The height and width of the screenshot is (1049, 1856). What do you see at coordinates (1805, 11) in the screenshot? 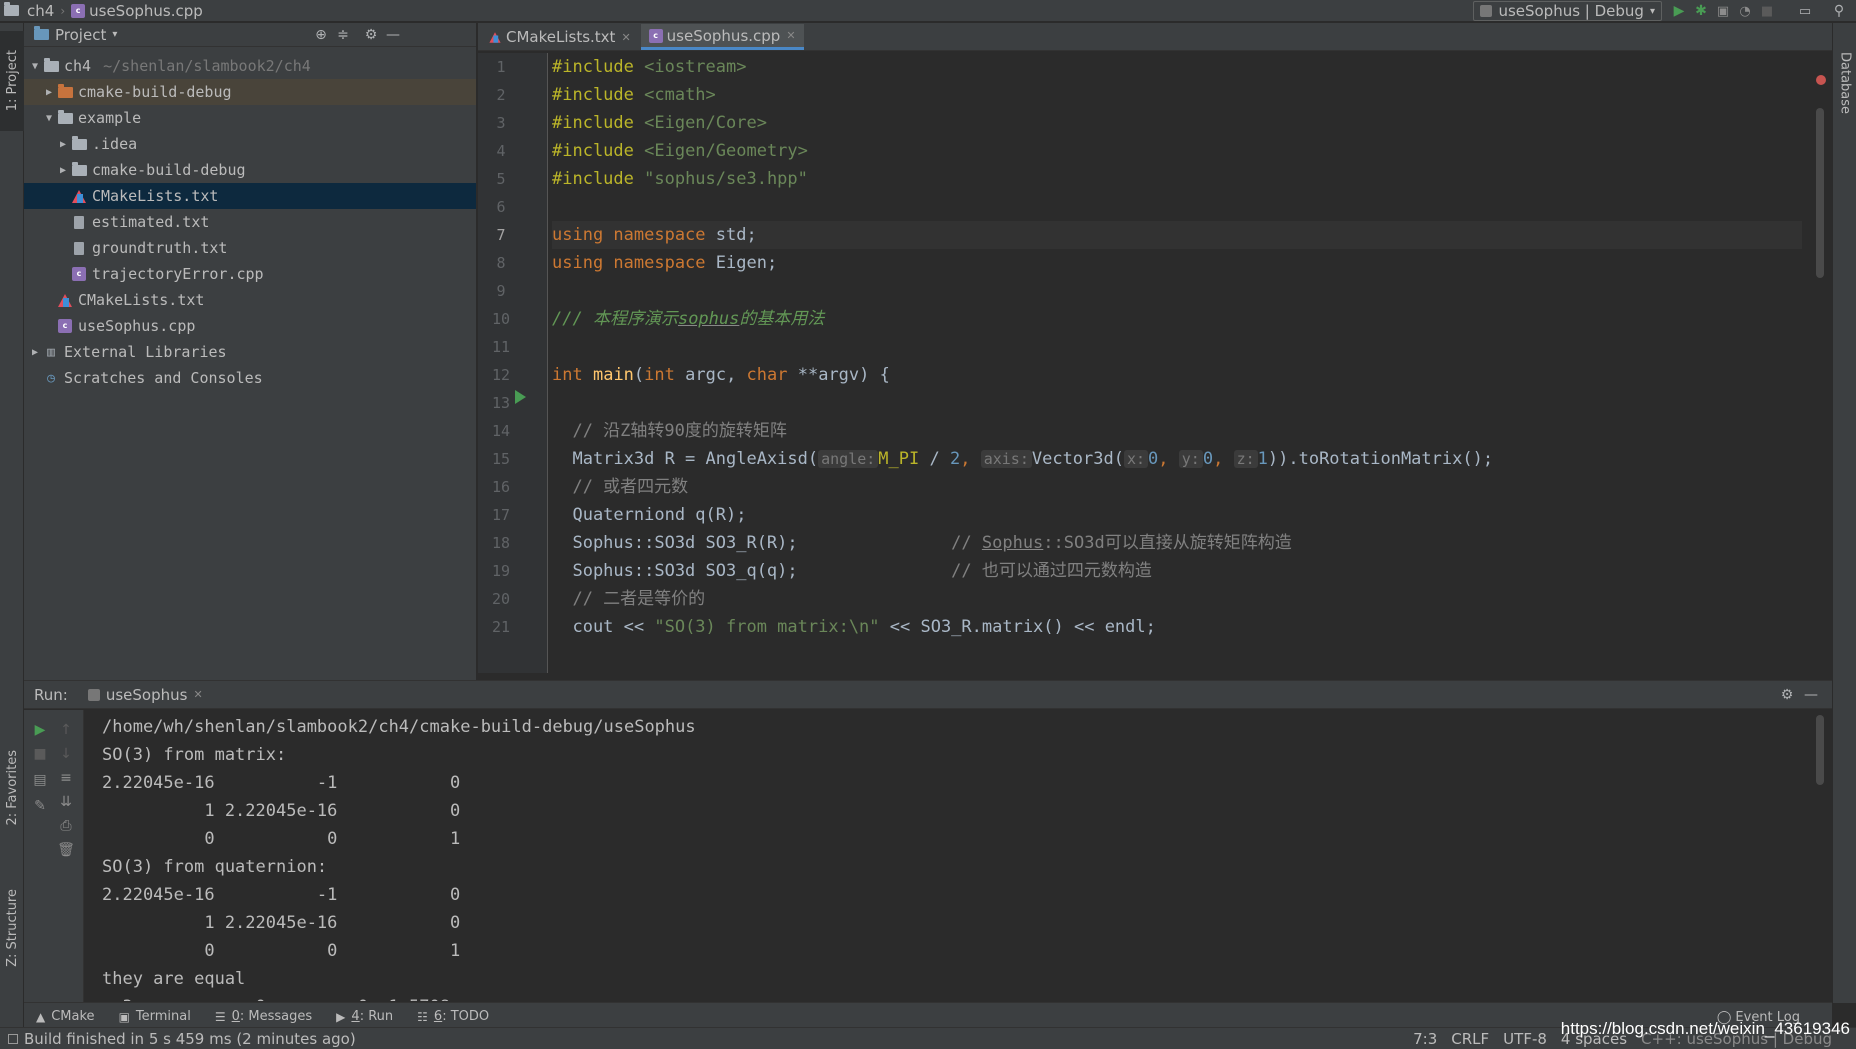
I see `layout-icon: ▭` at bounding box center [1805, 11].